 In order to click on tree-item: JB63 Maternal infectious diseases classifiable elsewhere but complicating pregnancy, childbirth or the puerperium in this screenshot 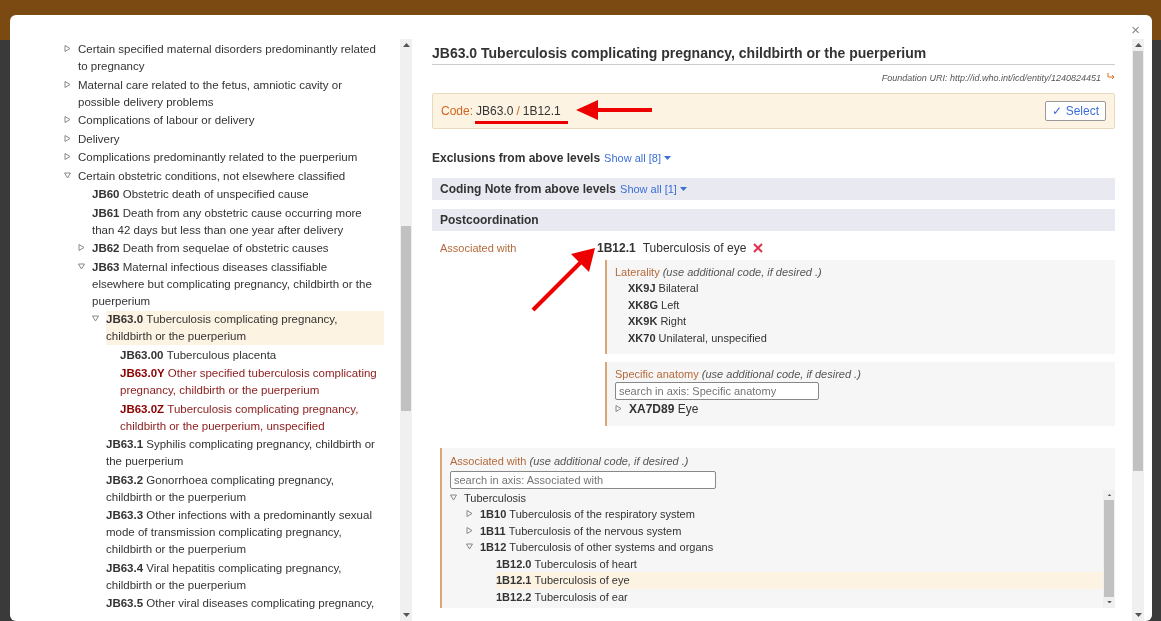, I will do `click(238, 284)`.